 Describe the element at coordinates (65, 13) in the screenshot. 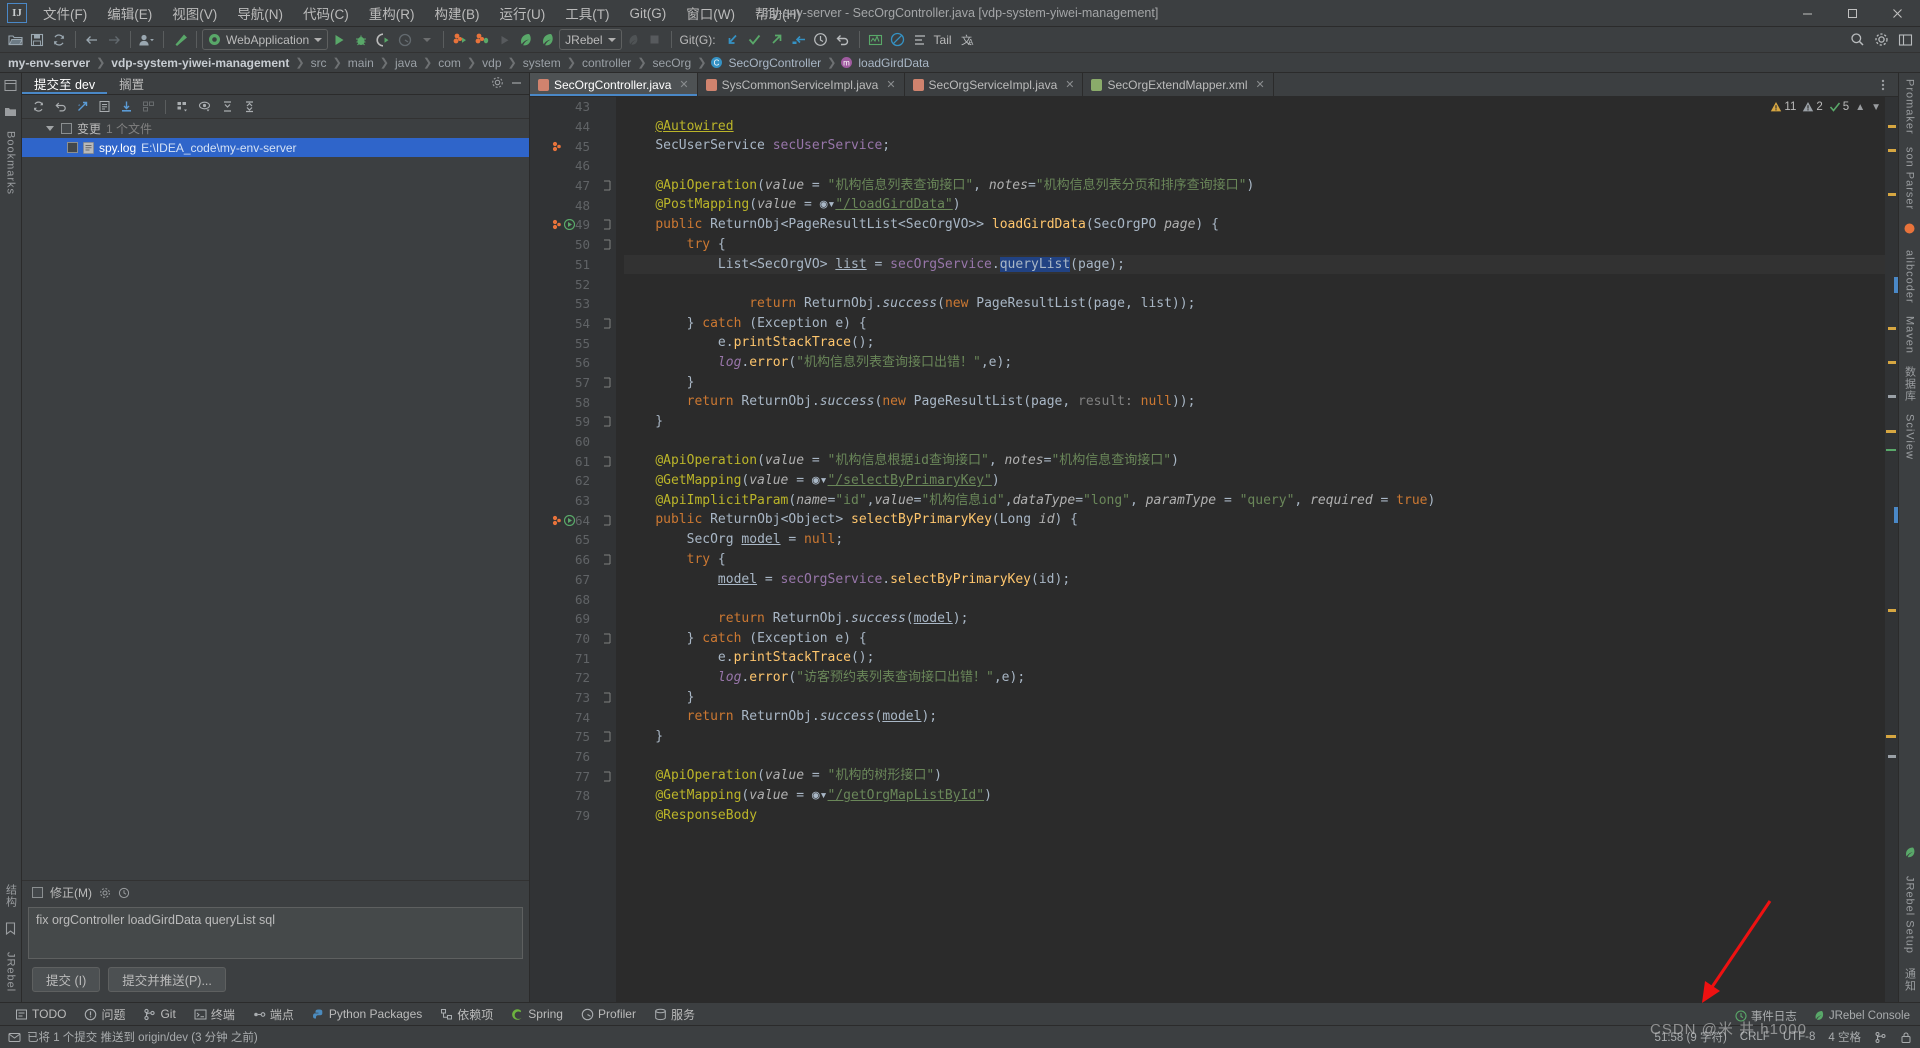

I see `menu-file: 文件(F)` at that location.